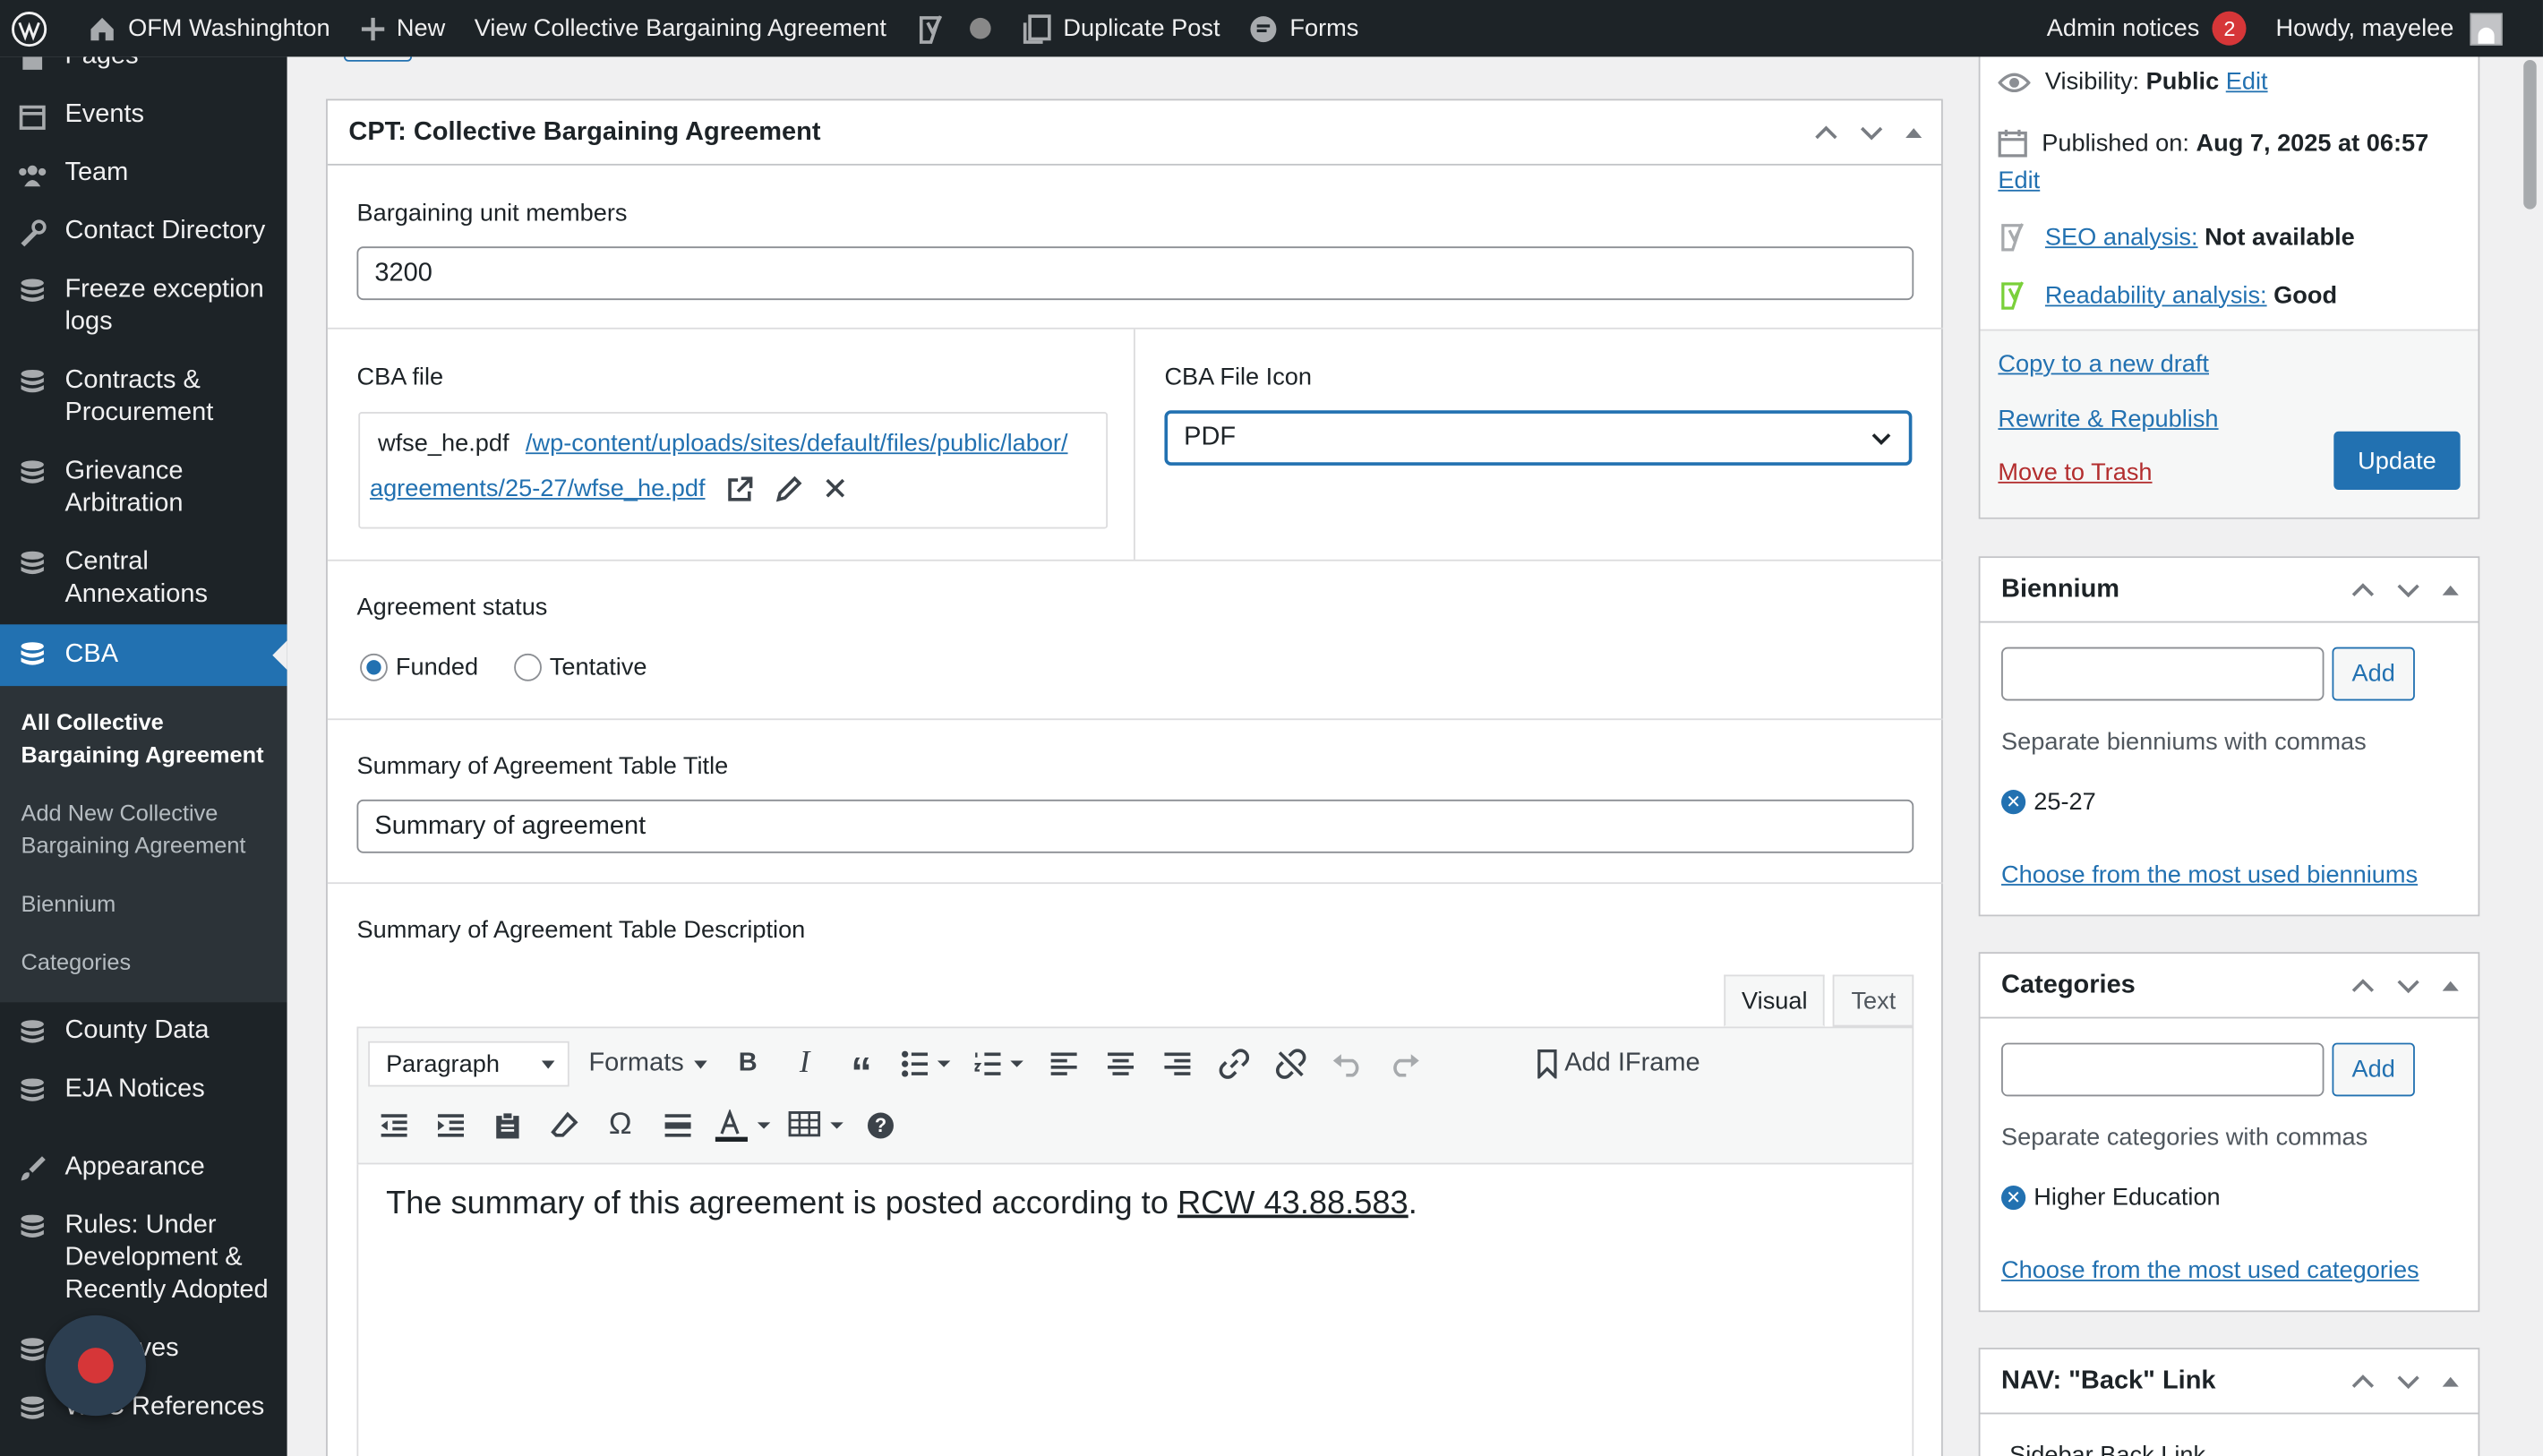 The image size is (2543, 1456). What do you see at coordinates (2402, 28) in the screenshot?
I see `my-account-link: Howdy, mayelee` at bounding box center [2402, 28].